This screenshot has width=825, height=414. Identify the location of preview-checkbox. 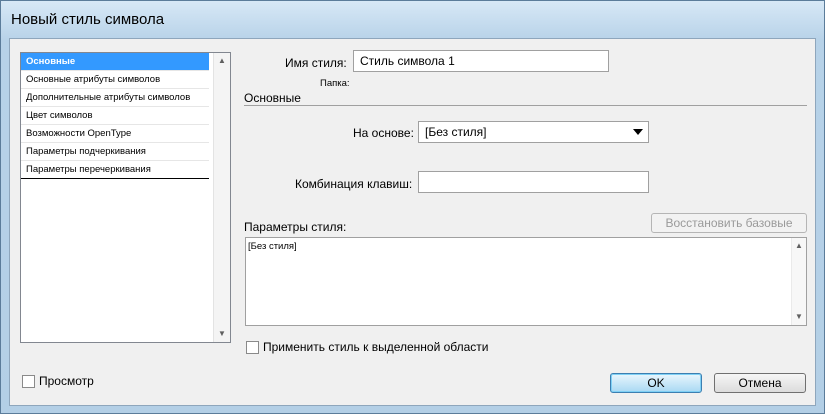
(28, 381).